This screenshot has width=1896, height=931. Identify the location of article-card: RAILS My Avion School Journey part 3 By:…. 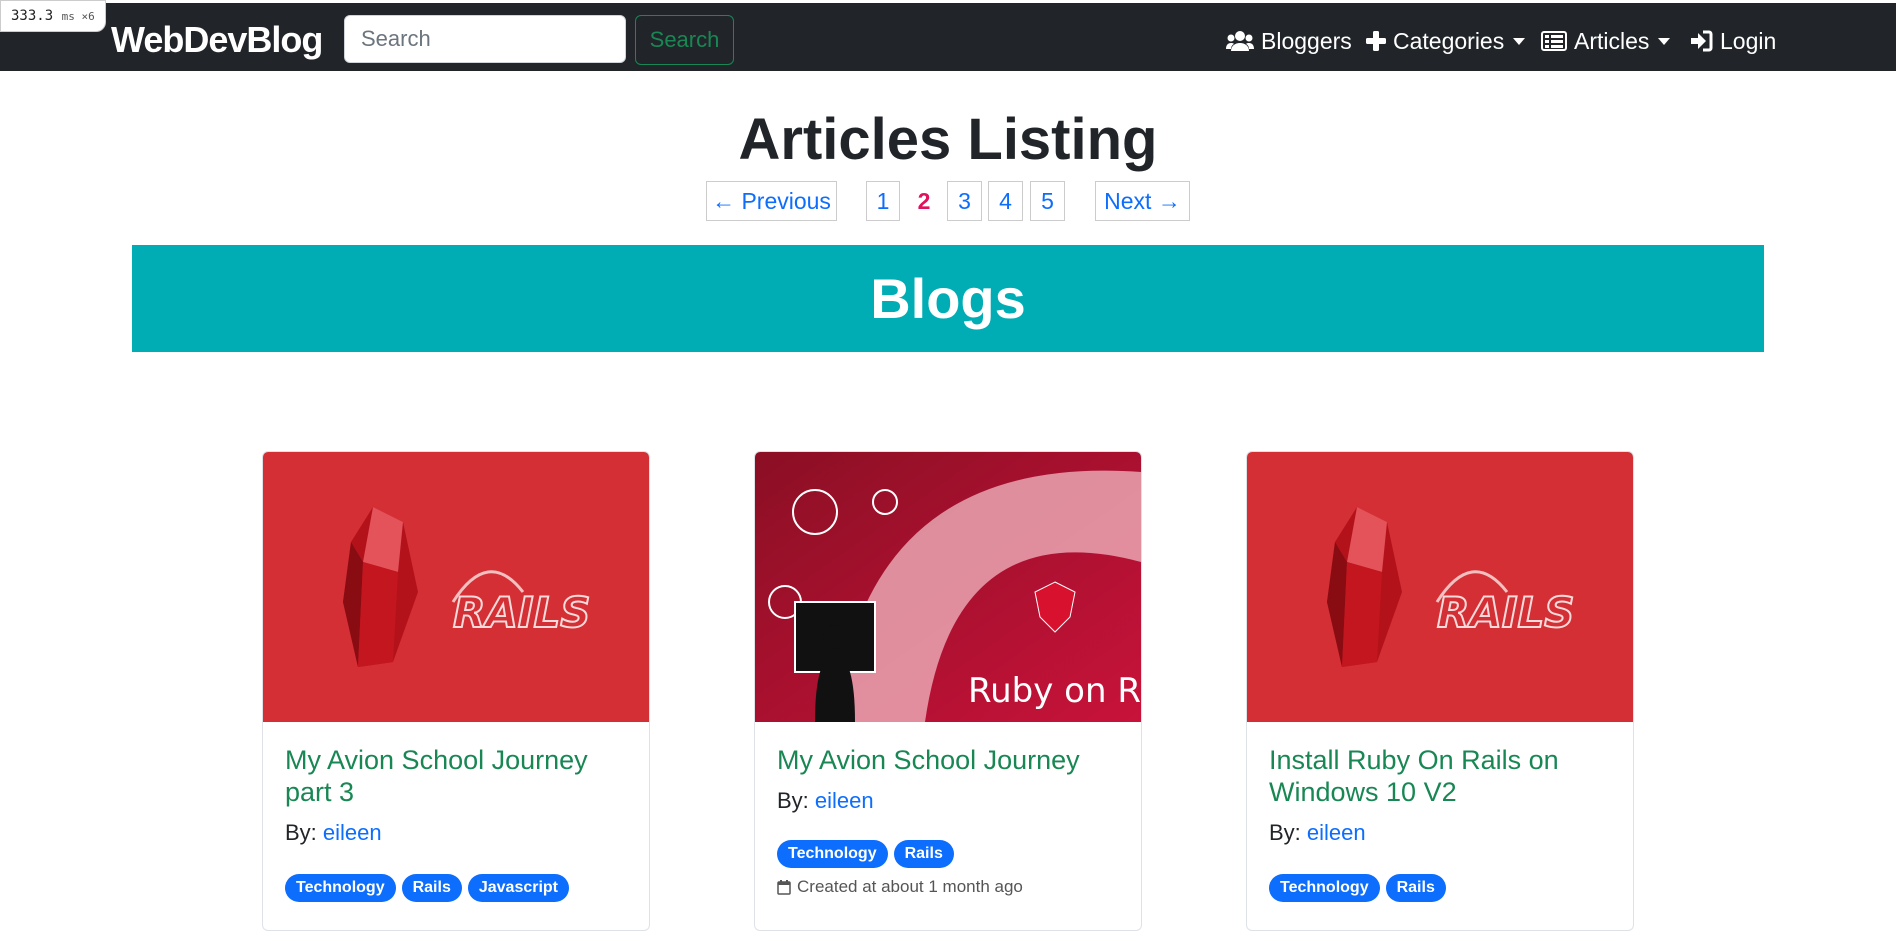
(456, 691).